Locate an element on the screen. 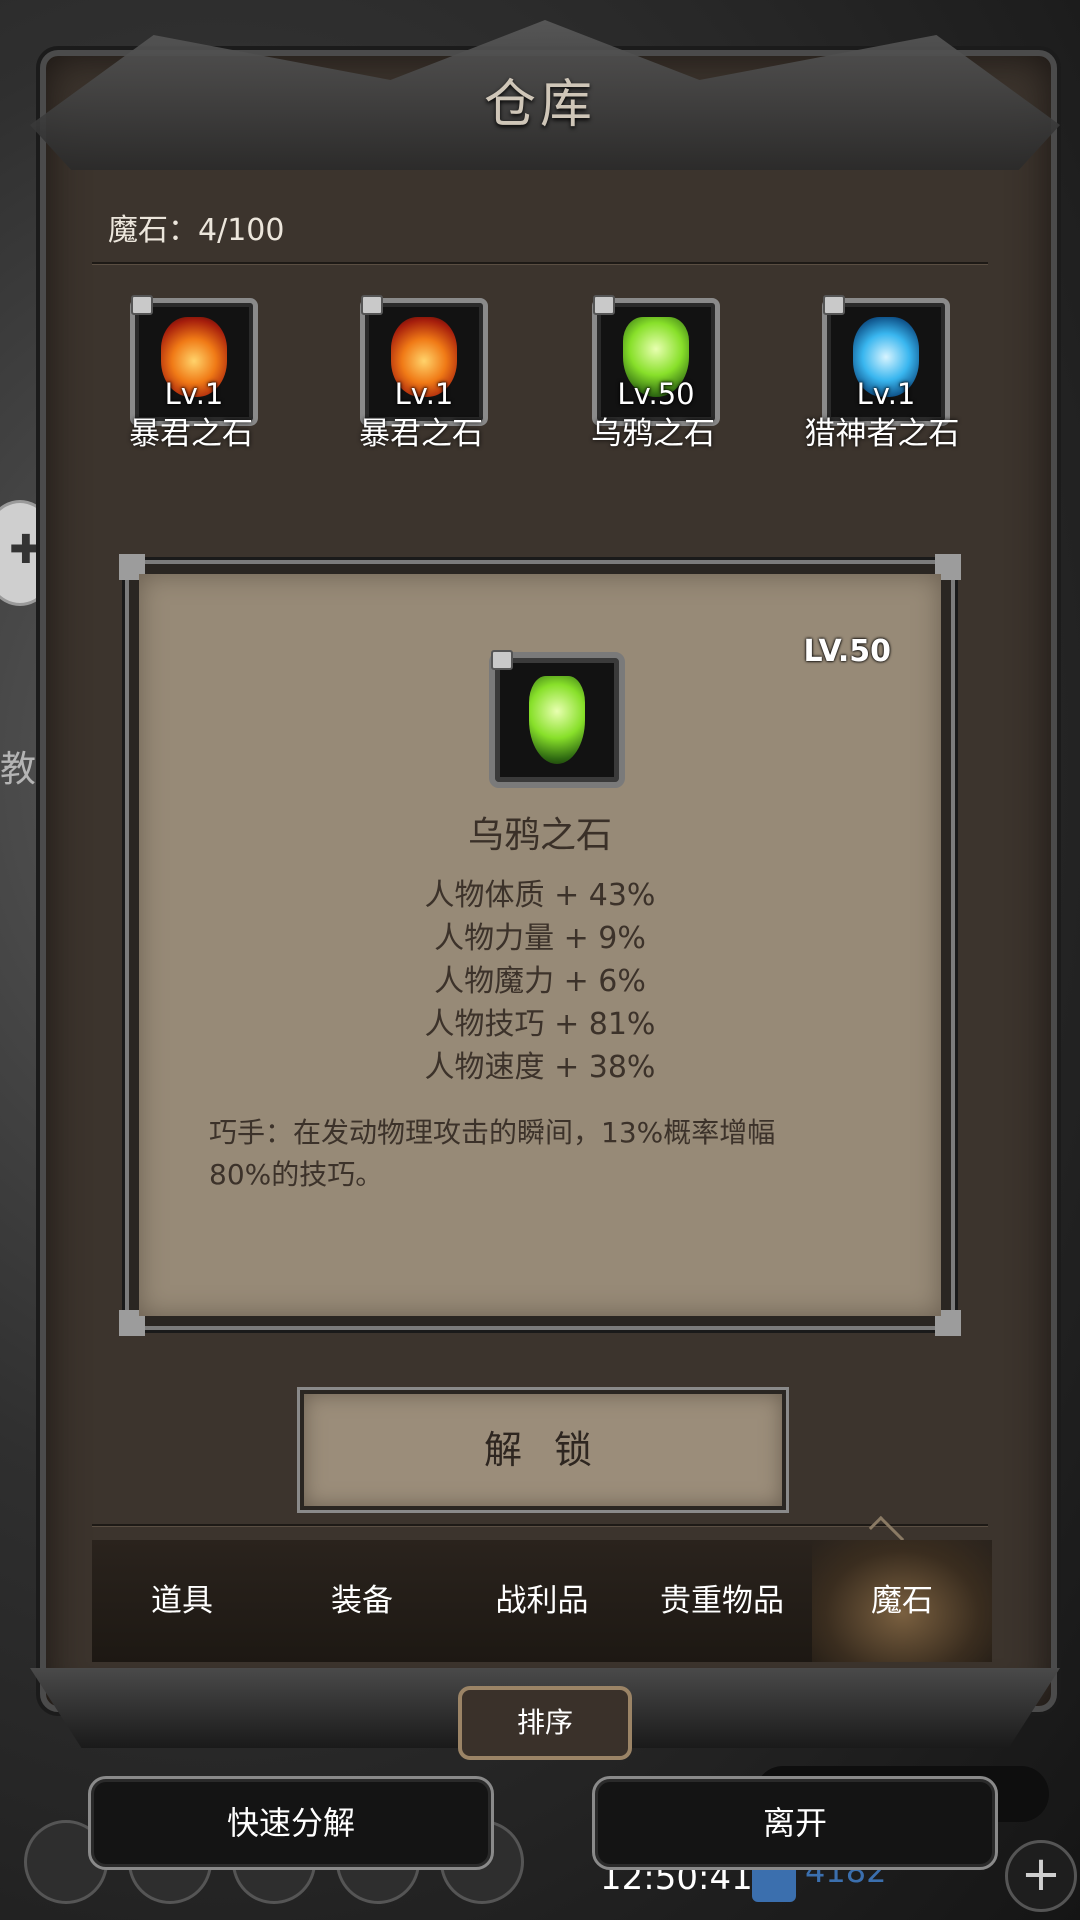 Image resolution: width=1080 pixels, height=1920 pixels. stone-icon-frame: Lv.50 is located at coordinates (656, 360).